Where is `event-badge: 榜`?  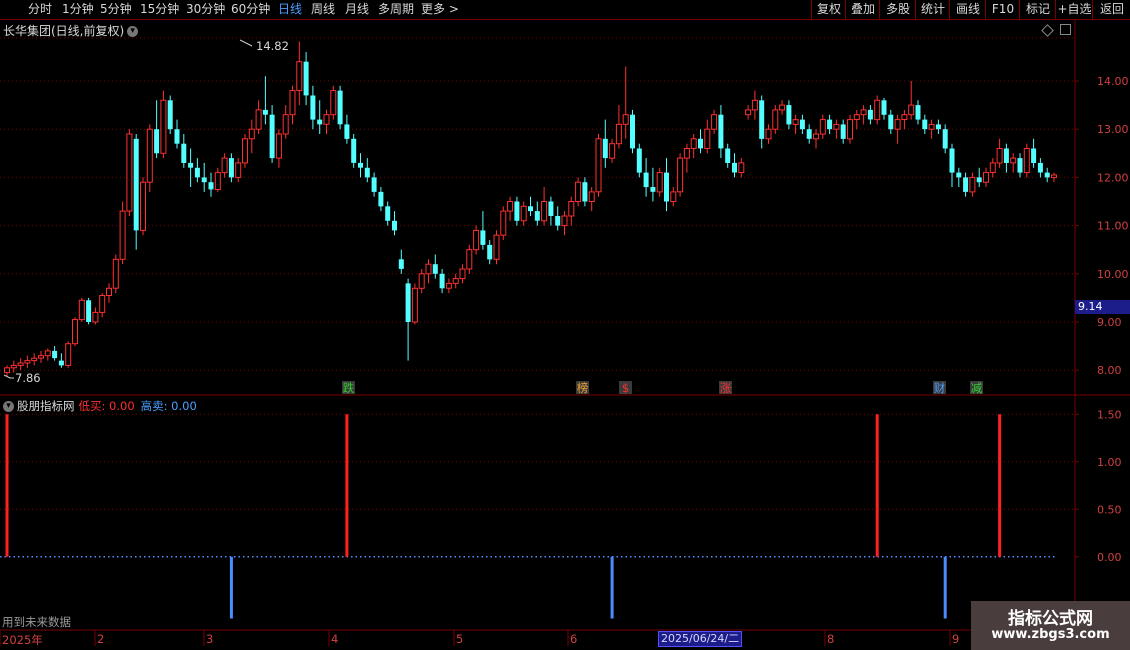
event-badge: 榜 is located at coordinates (583, 388).